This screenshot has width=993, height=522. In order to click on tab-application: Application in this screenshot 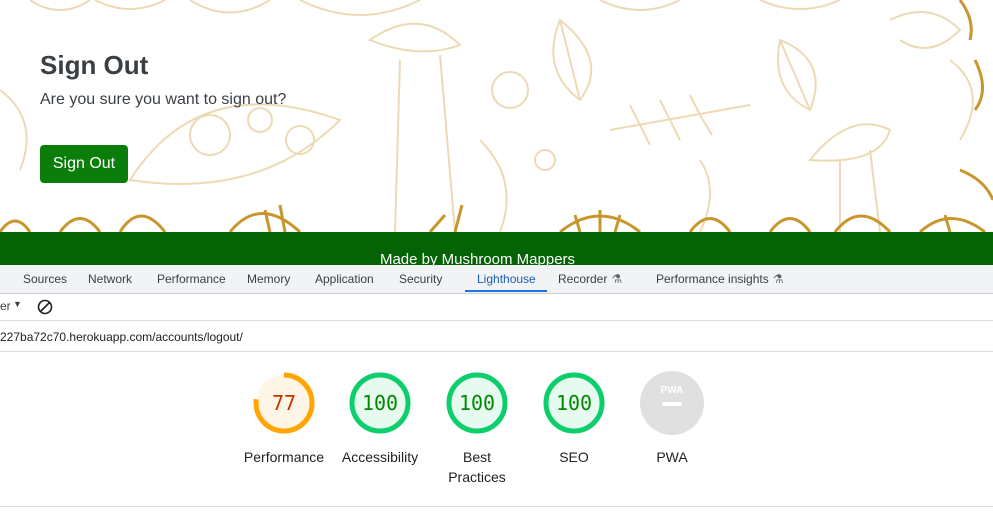, I will do `click(344, 279)`.